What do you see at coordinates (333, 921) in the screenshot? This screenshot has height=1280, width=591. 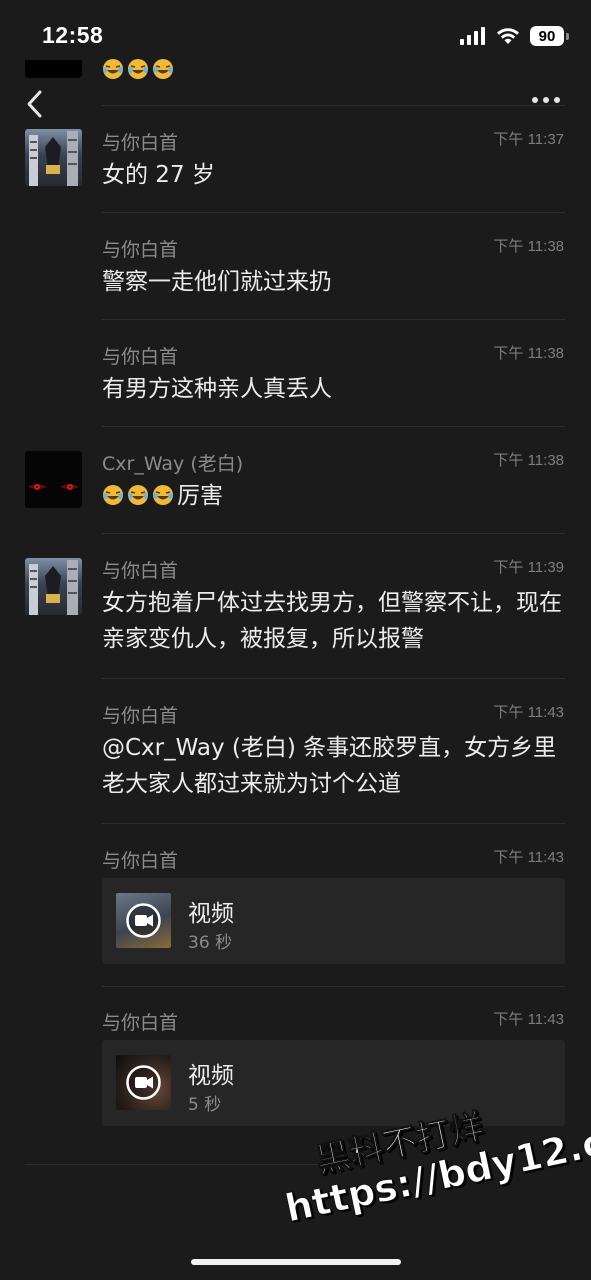 I see `video-card: 视频 36 秒` at bounding box center [333, 921].